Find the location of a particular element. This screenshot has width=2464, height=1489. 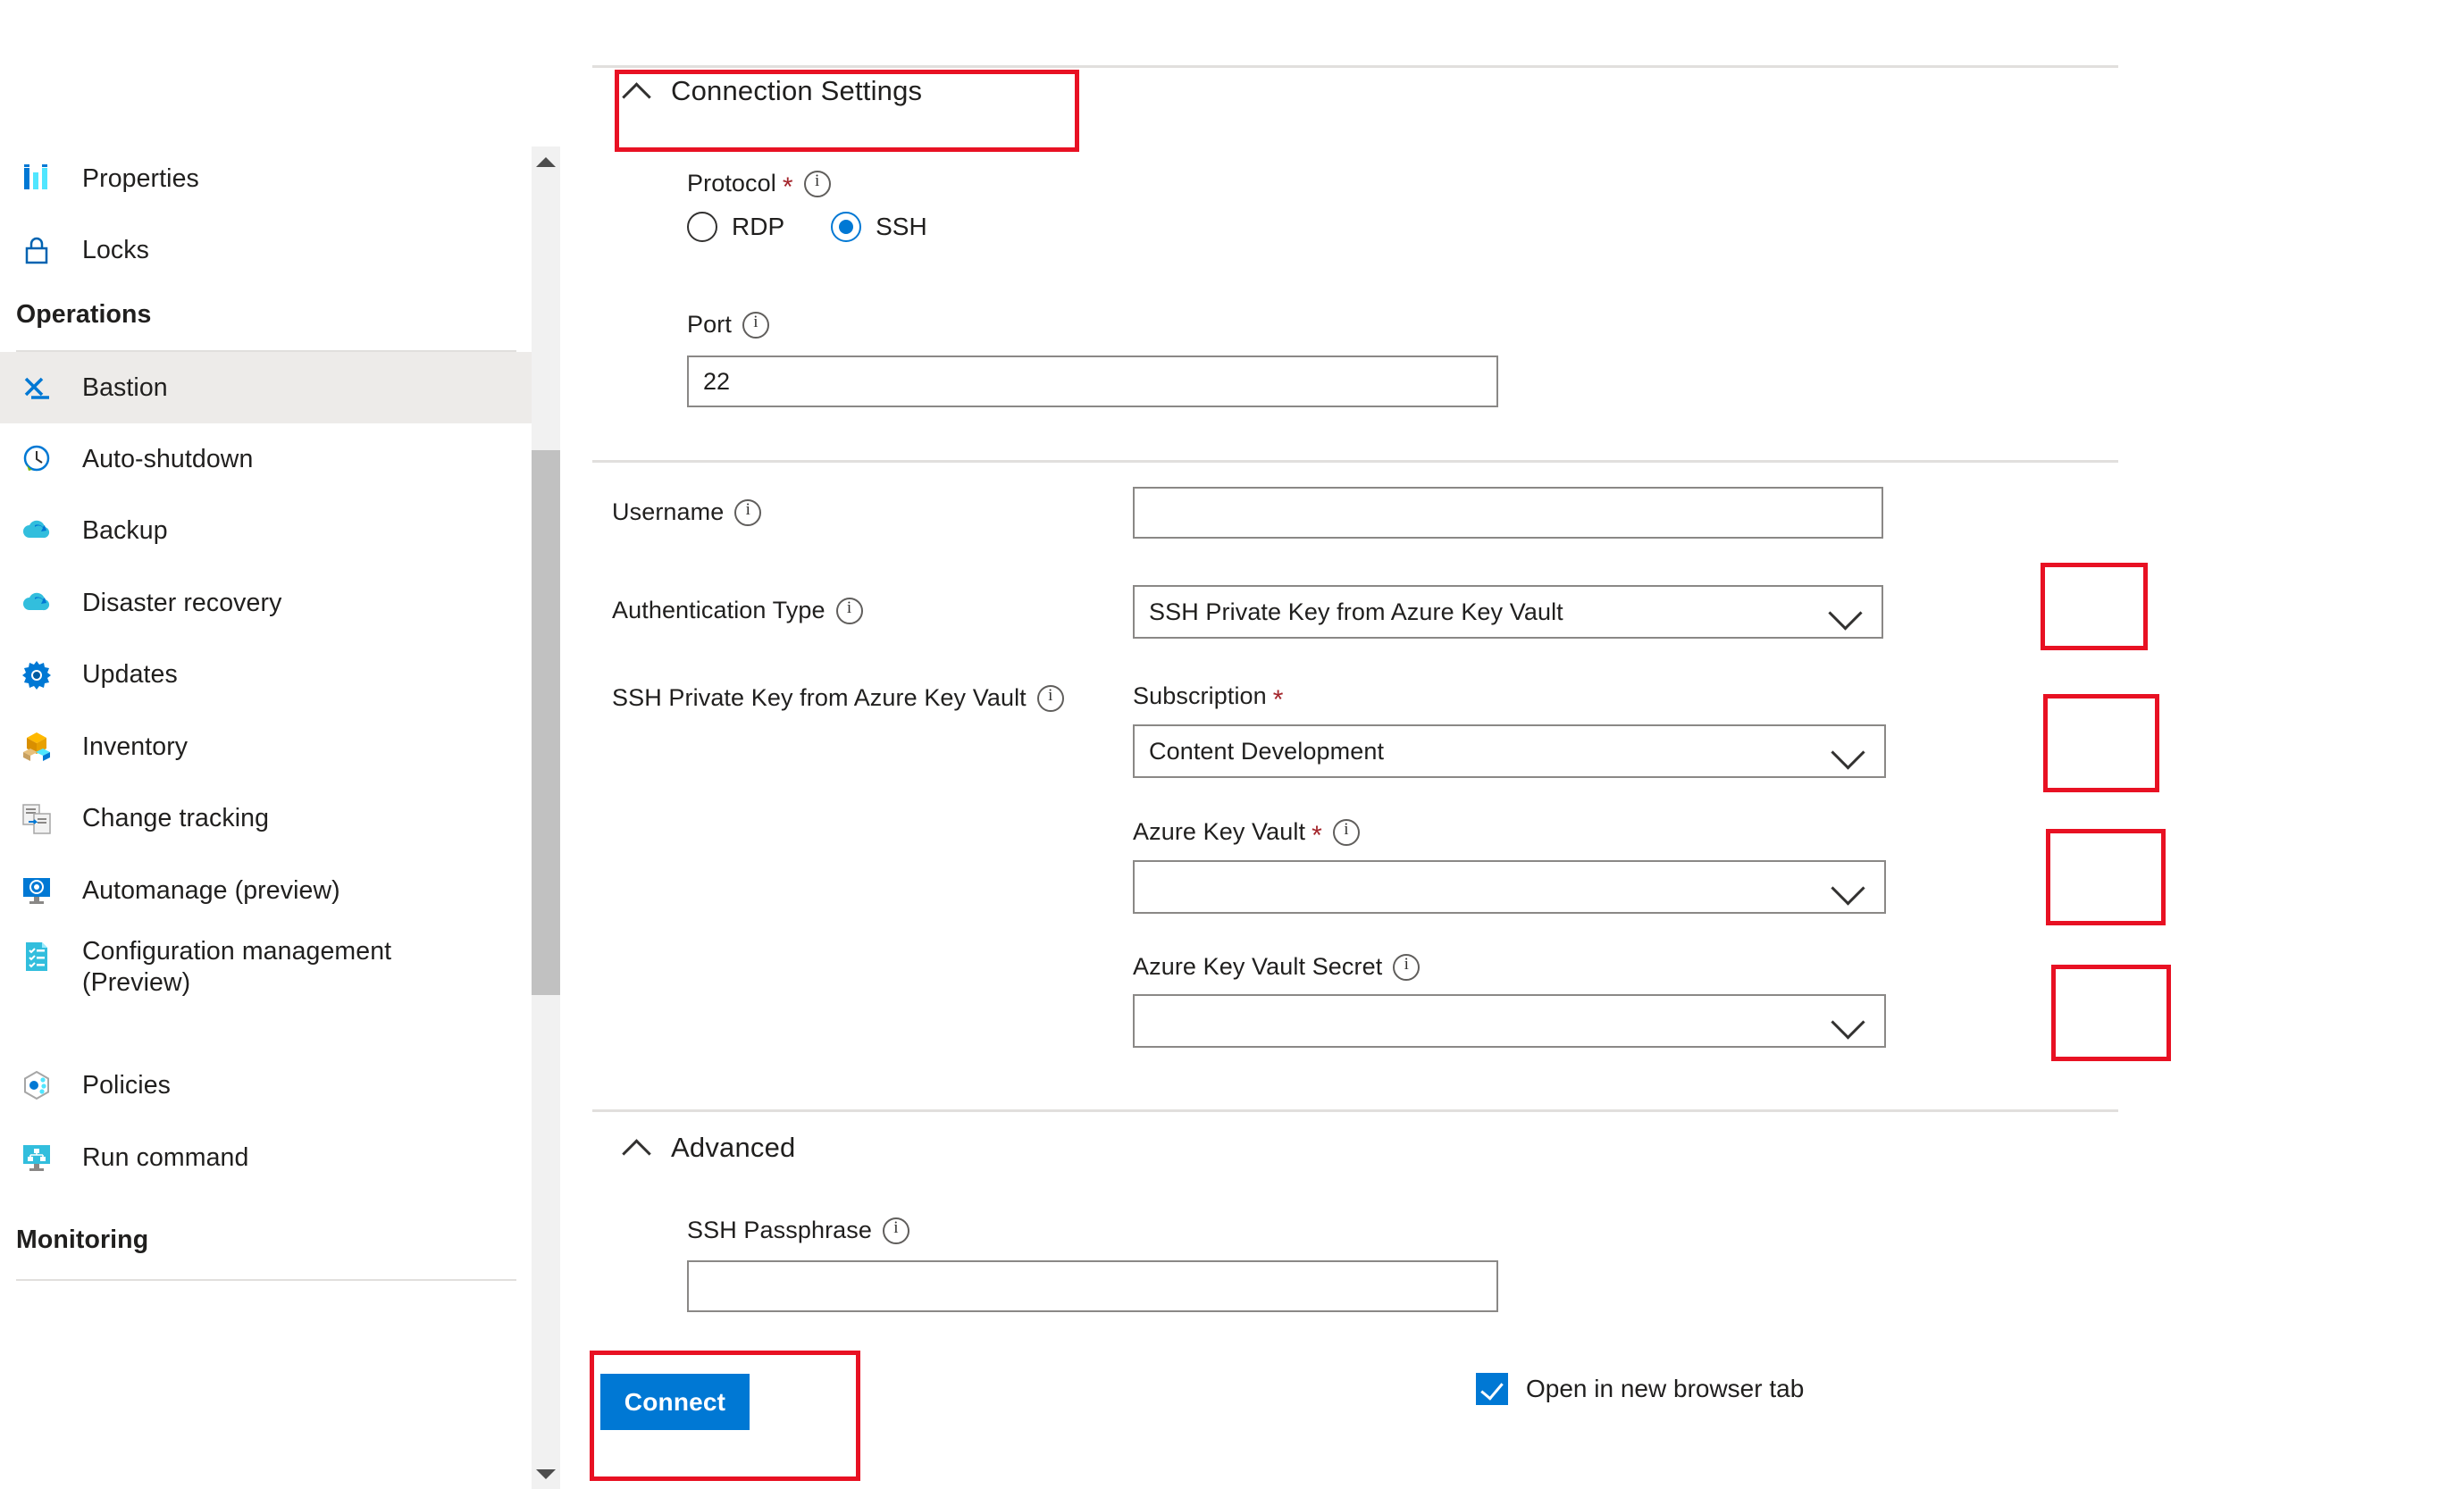

clock-icon is located at coordinates (37, 460).